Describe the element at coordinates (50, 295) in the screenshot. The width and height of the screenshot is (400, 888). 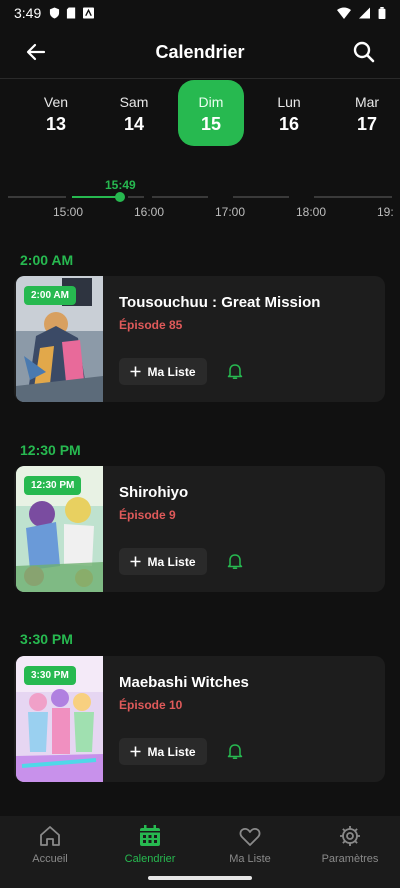
I see `time-badge: 2:00 AM` at that location.